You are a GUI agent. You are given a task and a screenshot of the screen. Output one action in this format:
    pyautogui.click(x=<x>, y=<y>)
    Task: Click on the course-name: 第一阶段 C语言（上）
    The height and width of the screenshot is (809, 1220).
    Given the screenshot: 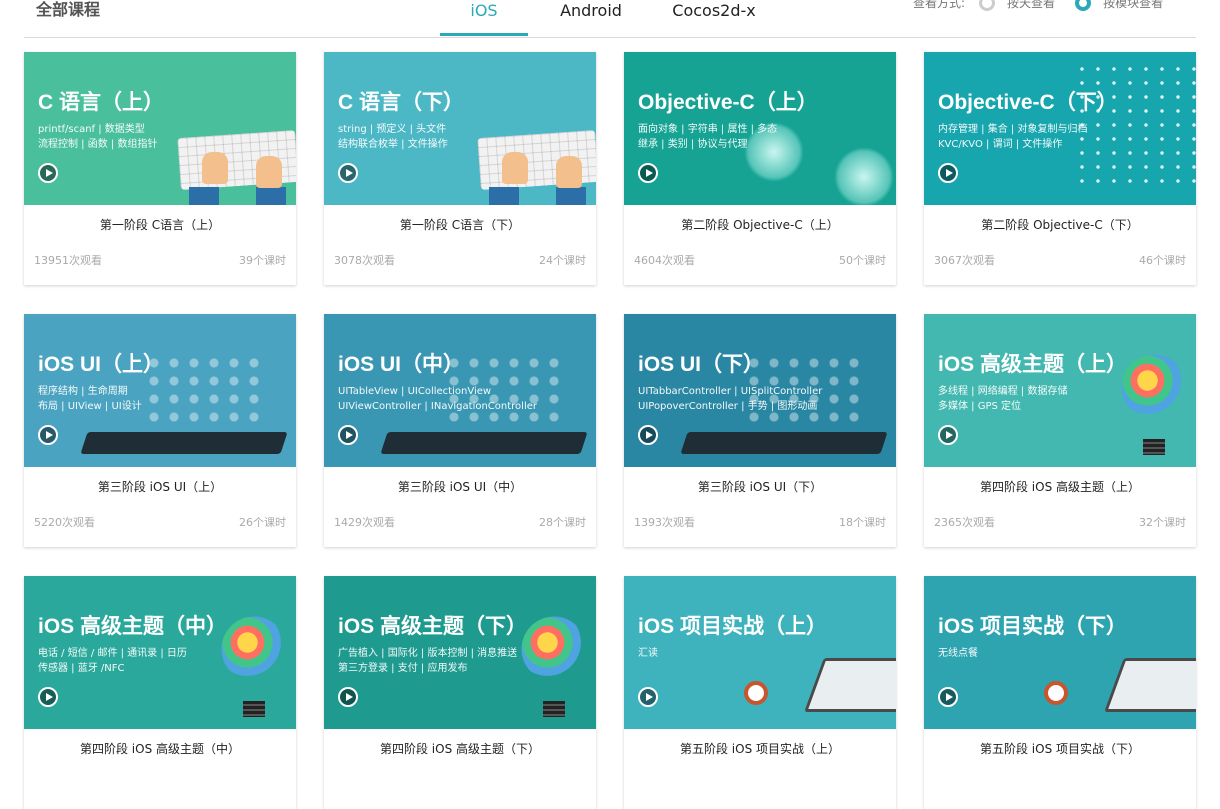 What is the action you would take?
    pyautogui.click(x=160, y=224)
    